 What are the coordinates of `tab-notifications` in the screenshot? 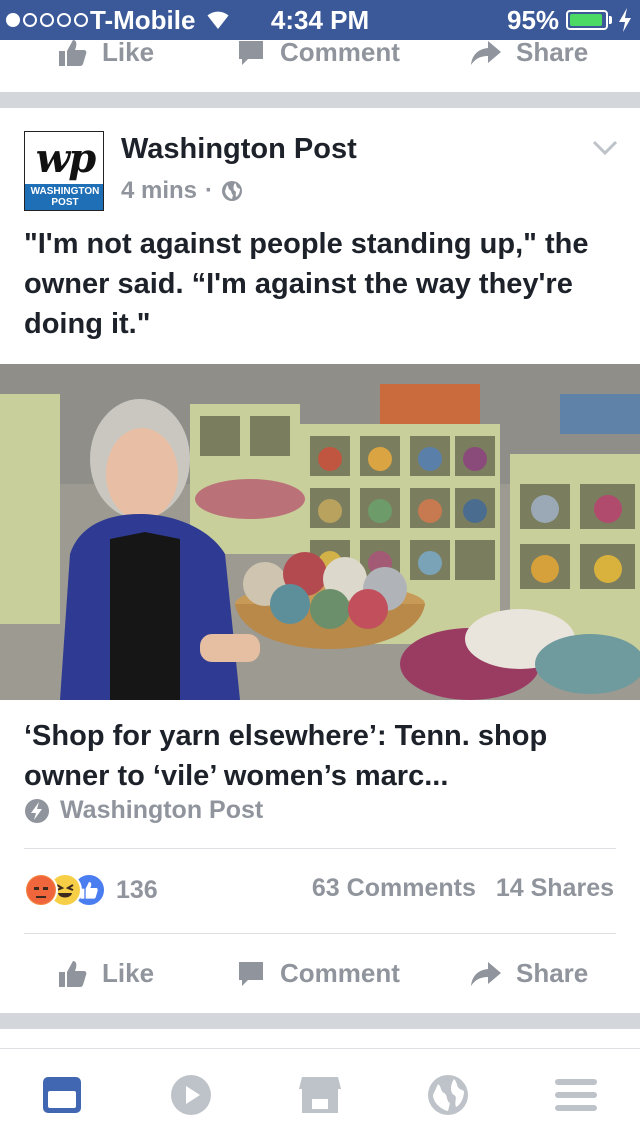 It's located at (448, 1095).